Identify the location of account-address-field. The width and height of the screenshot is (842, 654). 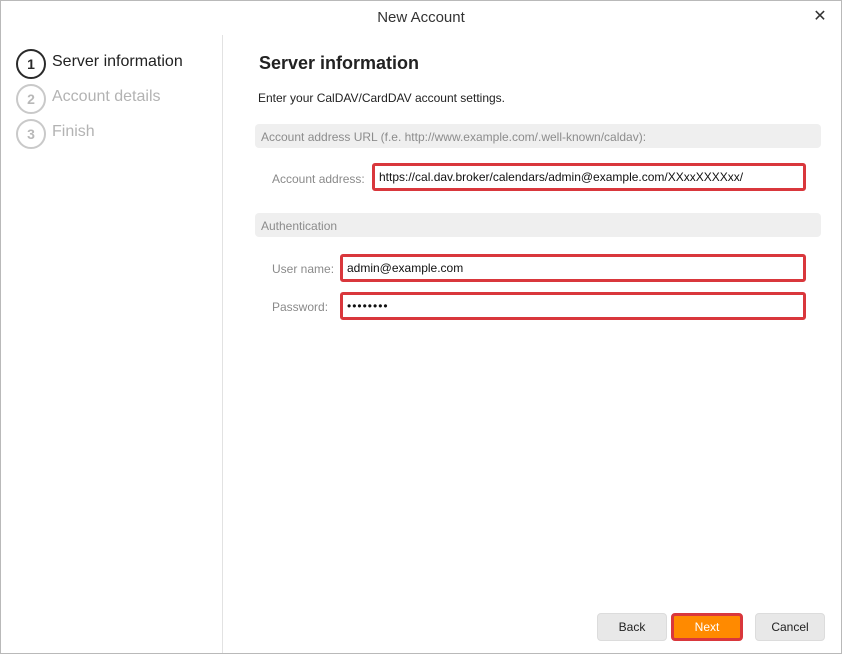
(589, 177).